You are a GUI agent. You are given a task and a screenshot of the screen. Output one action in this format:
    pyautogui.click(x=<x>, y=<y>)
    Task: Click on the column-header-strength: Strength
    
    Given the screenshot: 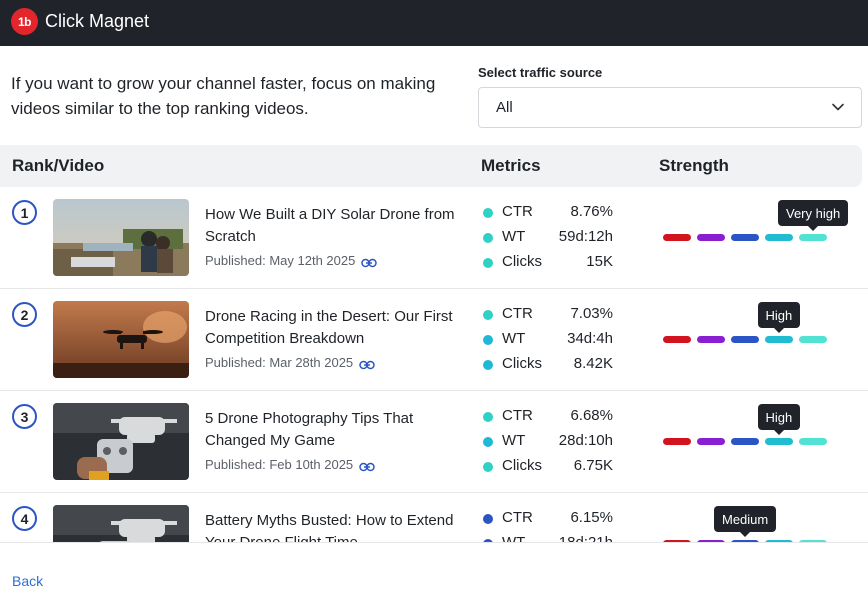 What is the action you would take?
    pyautogui.click(x=694, y=165)
    